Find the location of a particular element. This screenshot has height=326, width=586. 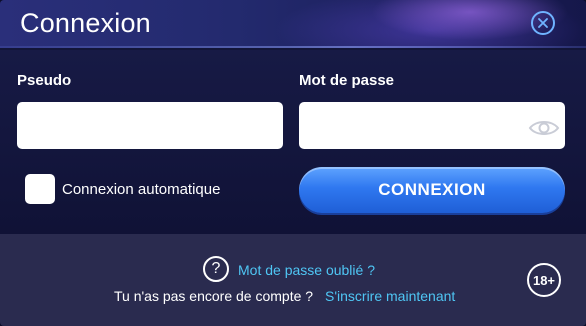

no-account-text: Tu n'as pas encore de compte ? is located at coordinates (214, 296).